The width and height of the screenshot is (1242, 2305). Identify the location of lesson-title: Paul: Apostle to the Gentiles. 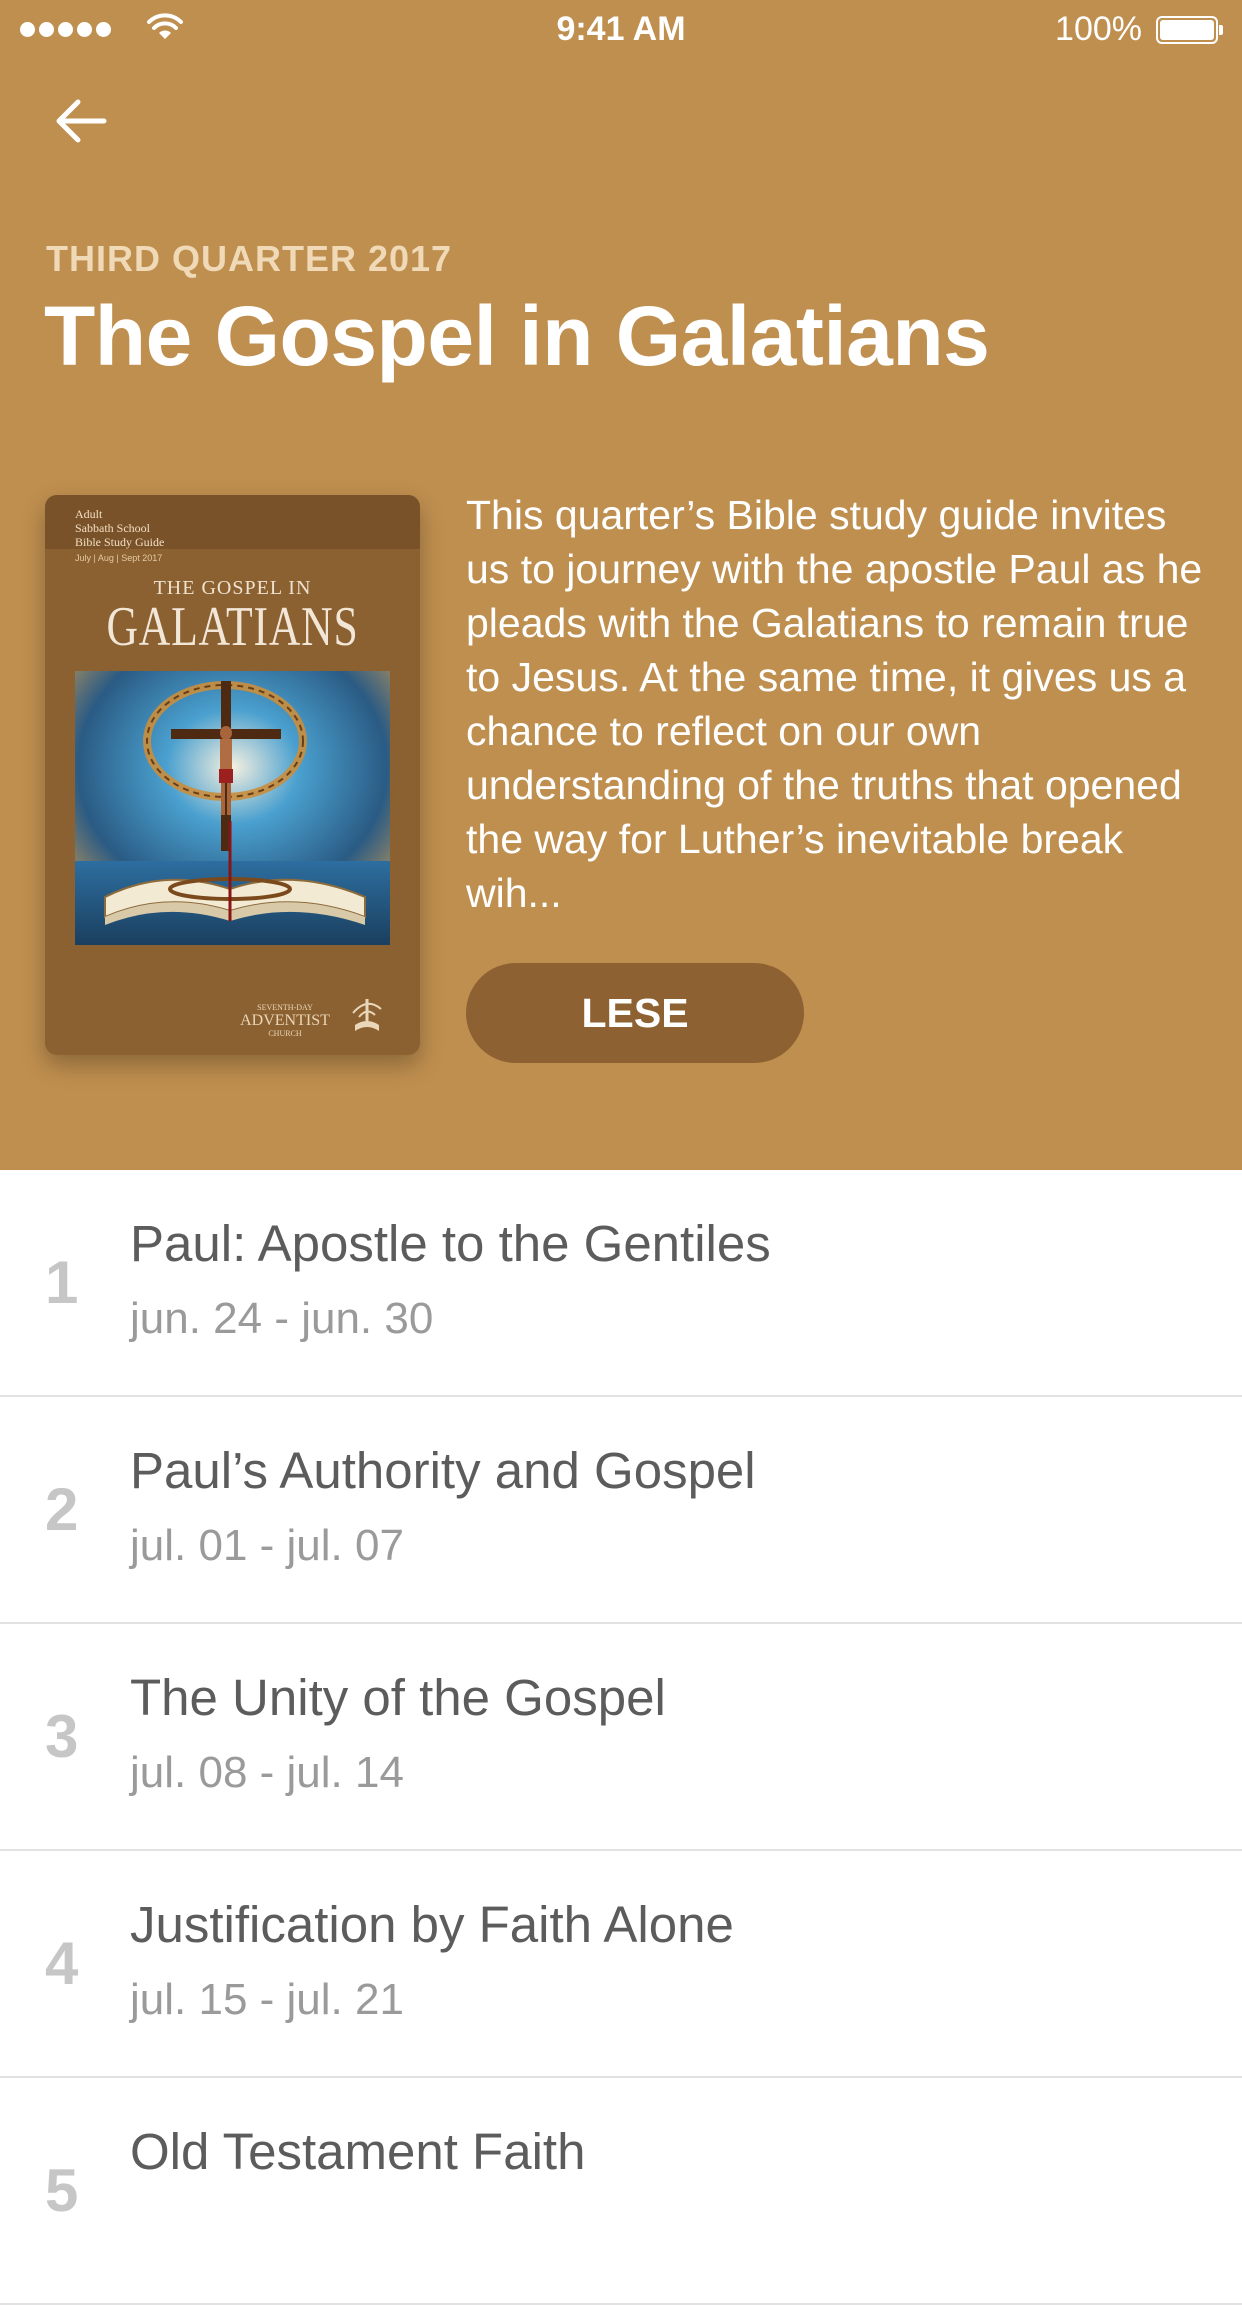
(450, 1243).